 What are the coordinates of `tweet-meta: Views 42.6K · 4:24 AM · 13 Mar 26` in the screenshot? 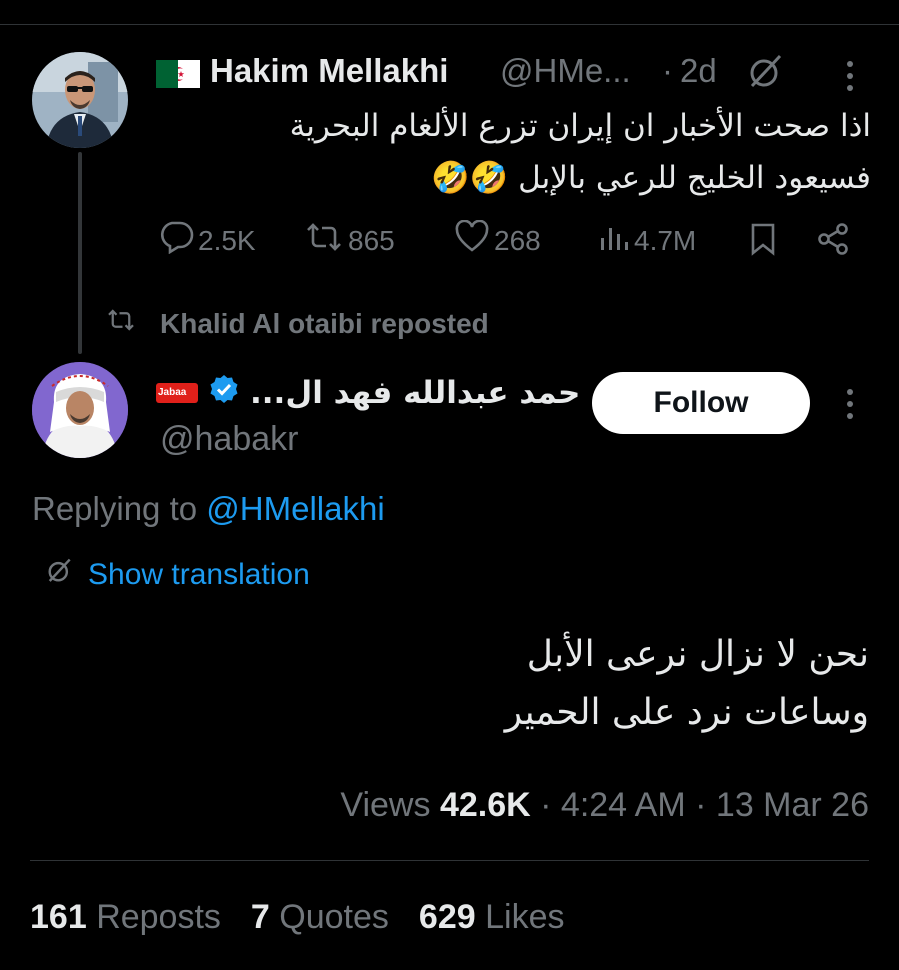 It's located at (604, 805).